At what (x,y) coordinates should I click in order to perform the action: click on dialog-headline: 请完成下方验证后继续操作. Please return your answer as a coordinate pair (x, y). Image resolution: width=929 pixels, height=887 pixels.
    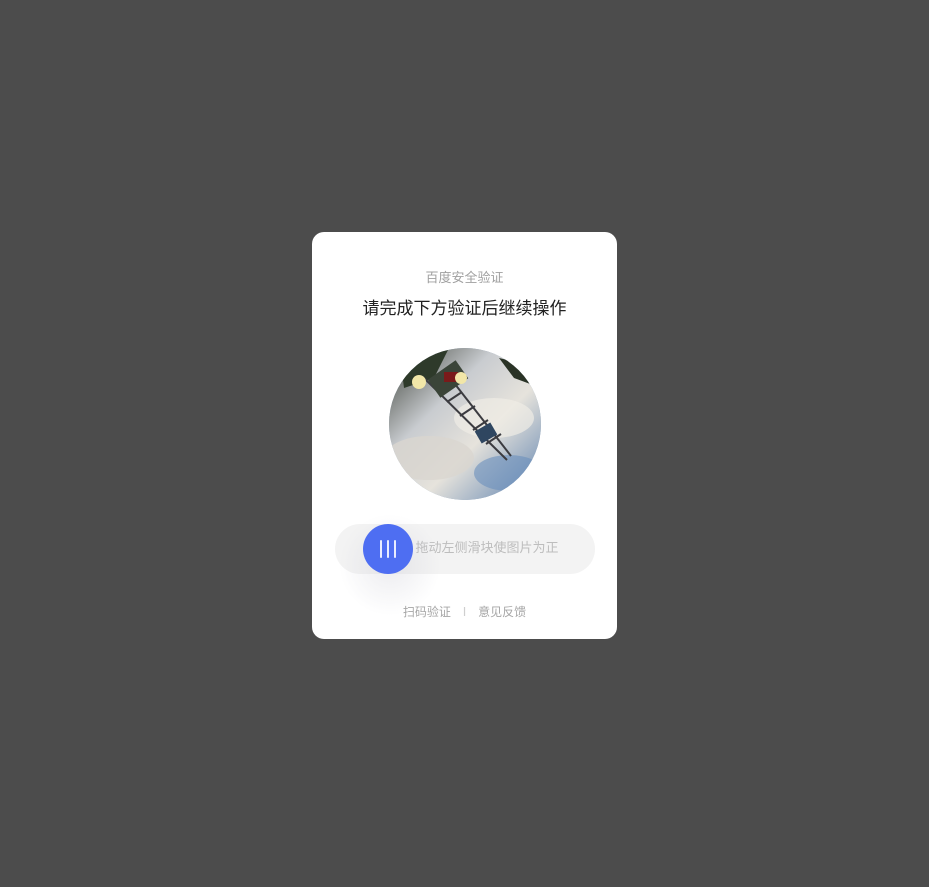
    Looking at the image, I should click on (464, 309).